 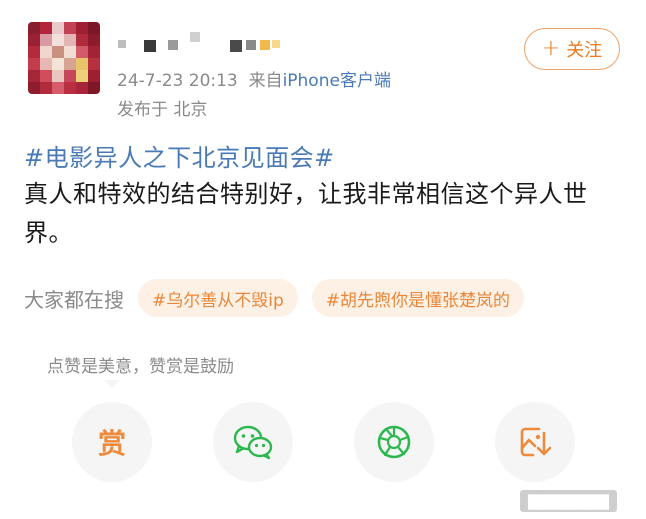 I want to click on trending-search-label: 大家都在搜, so click(x=74, y=299).